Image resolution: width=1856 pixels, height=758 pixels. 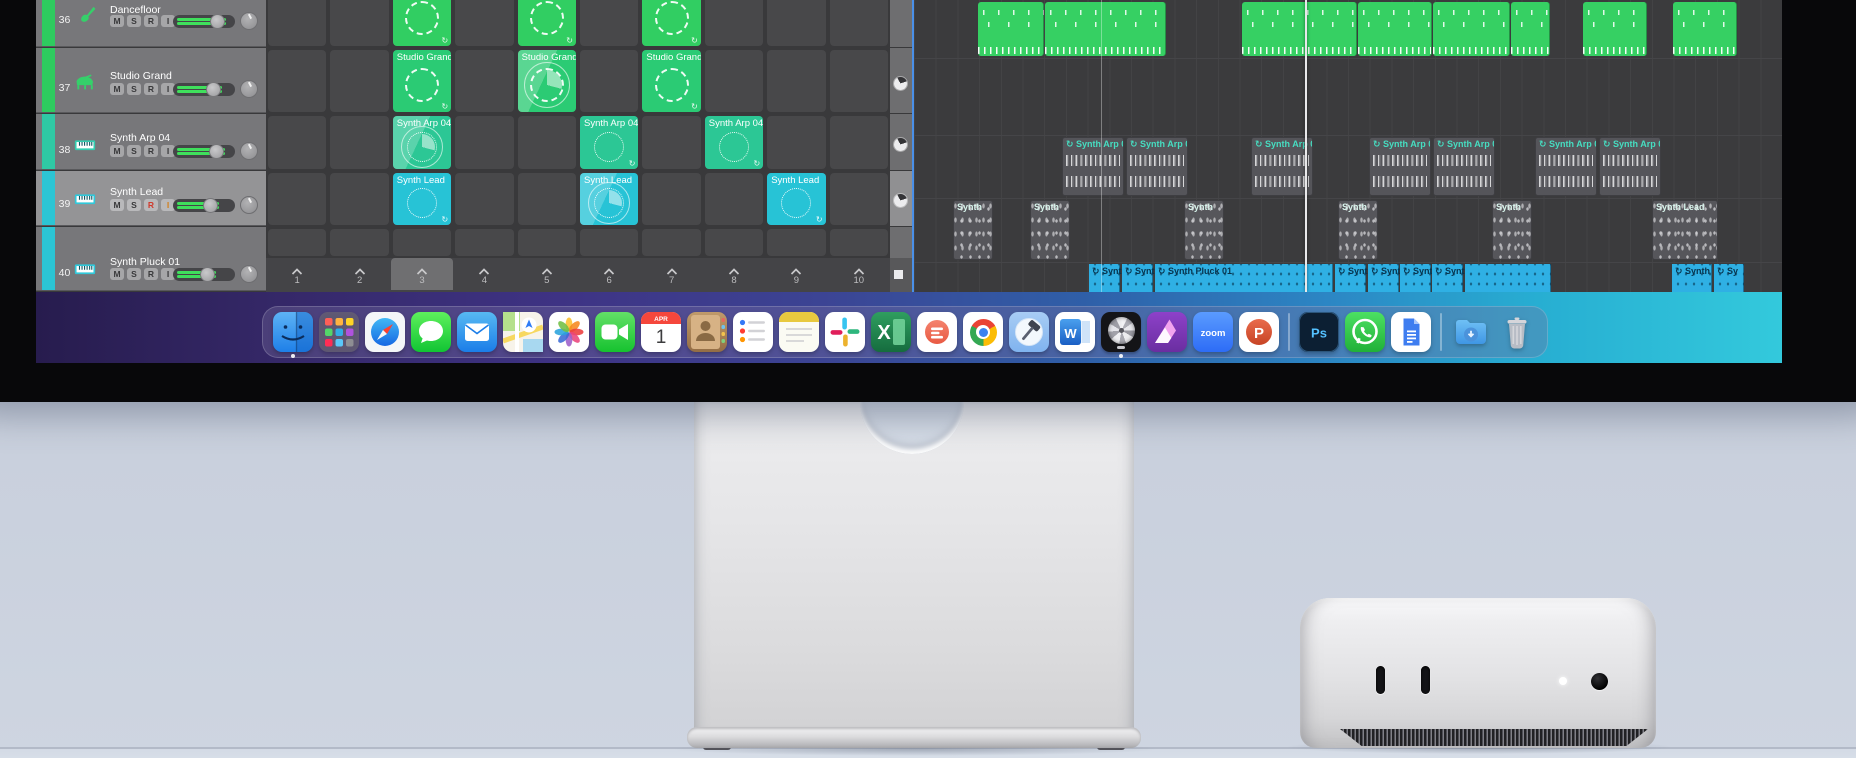 I want to click on track-header: 39 Synth Lead M S R I, so click(x=151, y=198).